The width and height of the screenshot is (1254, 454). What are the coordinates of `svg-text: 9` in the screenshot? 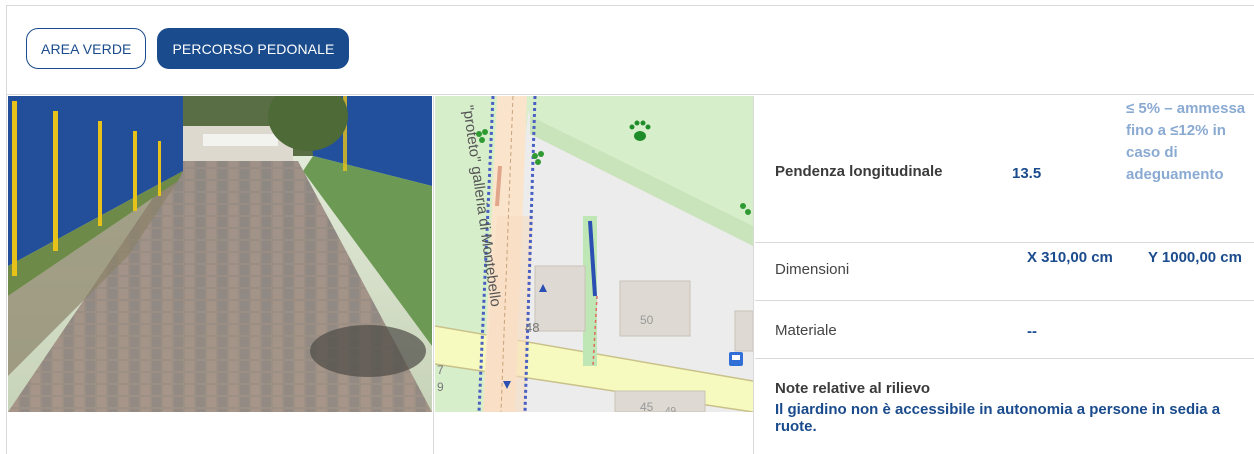 It's located at (440, 387).